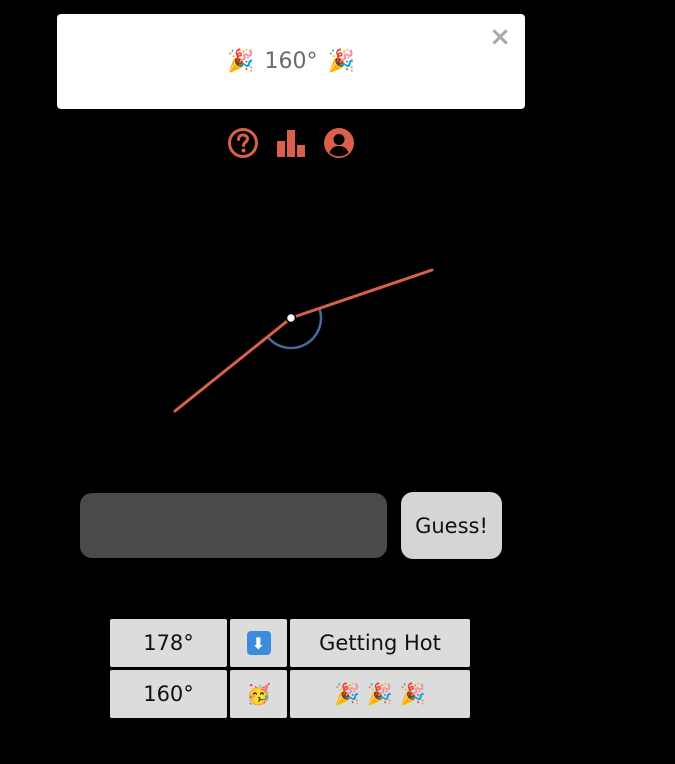 Image resolution: width=675 pixels, height=764 pixels. Describe the element at coordinates (233, 525) in the screenshot. I see `guess-input` at that location.